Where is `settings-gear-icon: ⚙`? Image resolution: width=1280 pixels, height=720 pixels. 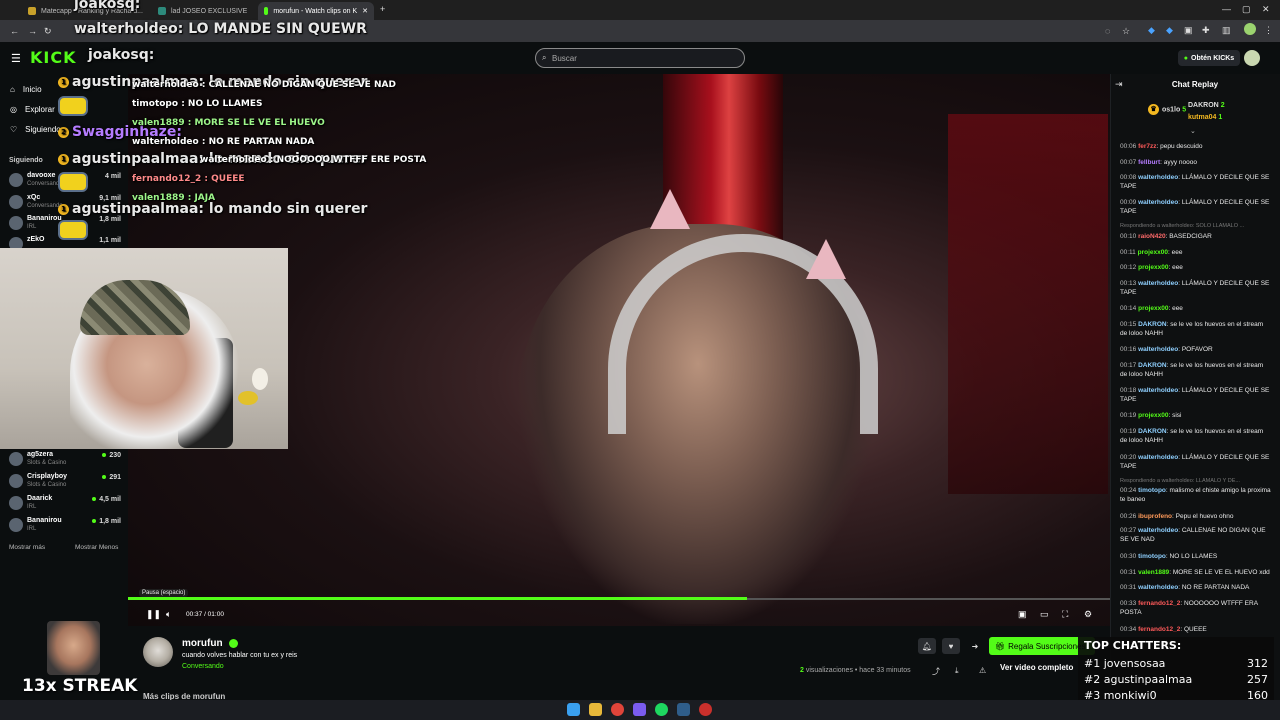
settings-gear-icon: ⚙ is located at coordinates (1088, 614).